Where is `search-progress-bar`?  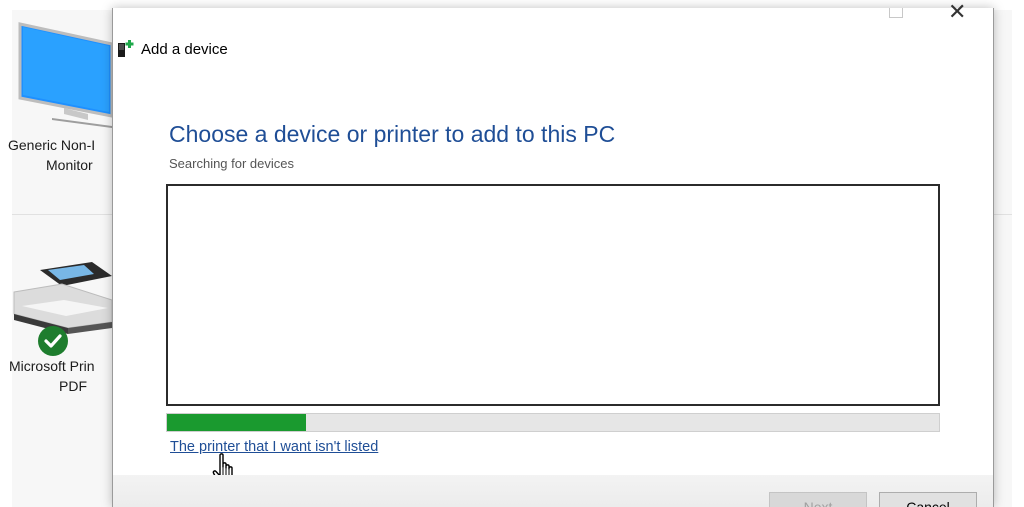
search-progress-bar is located at coordinates (553, 422).